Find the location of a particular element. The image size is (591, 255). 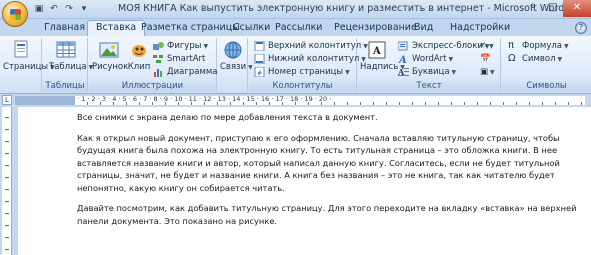

drop-cap-icon: A is located at coordinates (403, 72).